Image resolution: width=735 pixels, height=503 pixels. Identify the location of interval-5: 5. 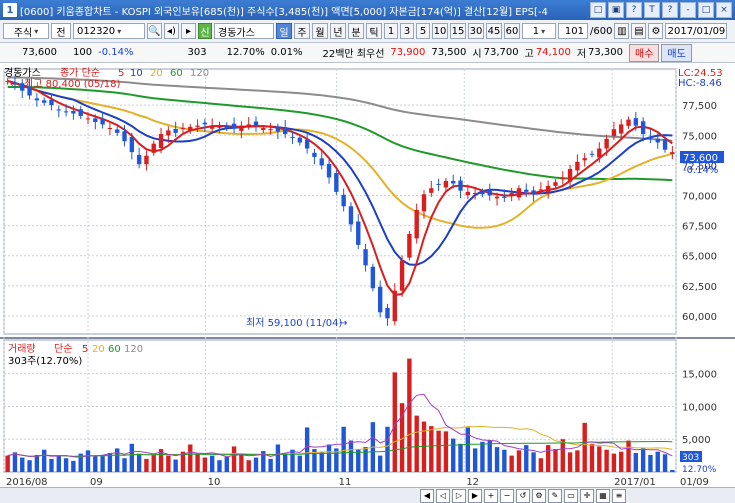
(423, 31).